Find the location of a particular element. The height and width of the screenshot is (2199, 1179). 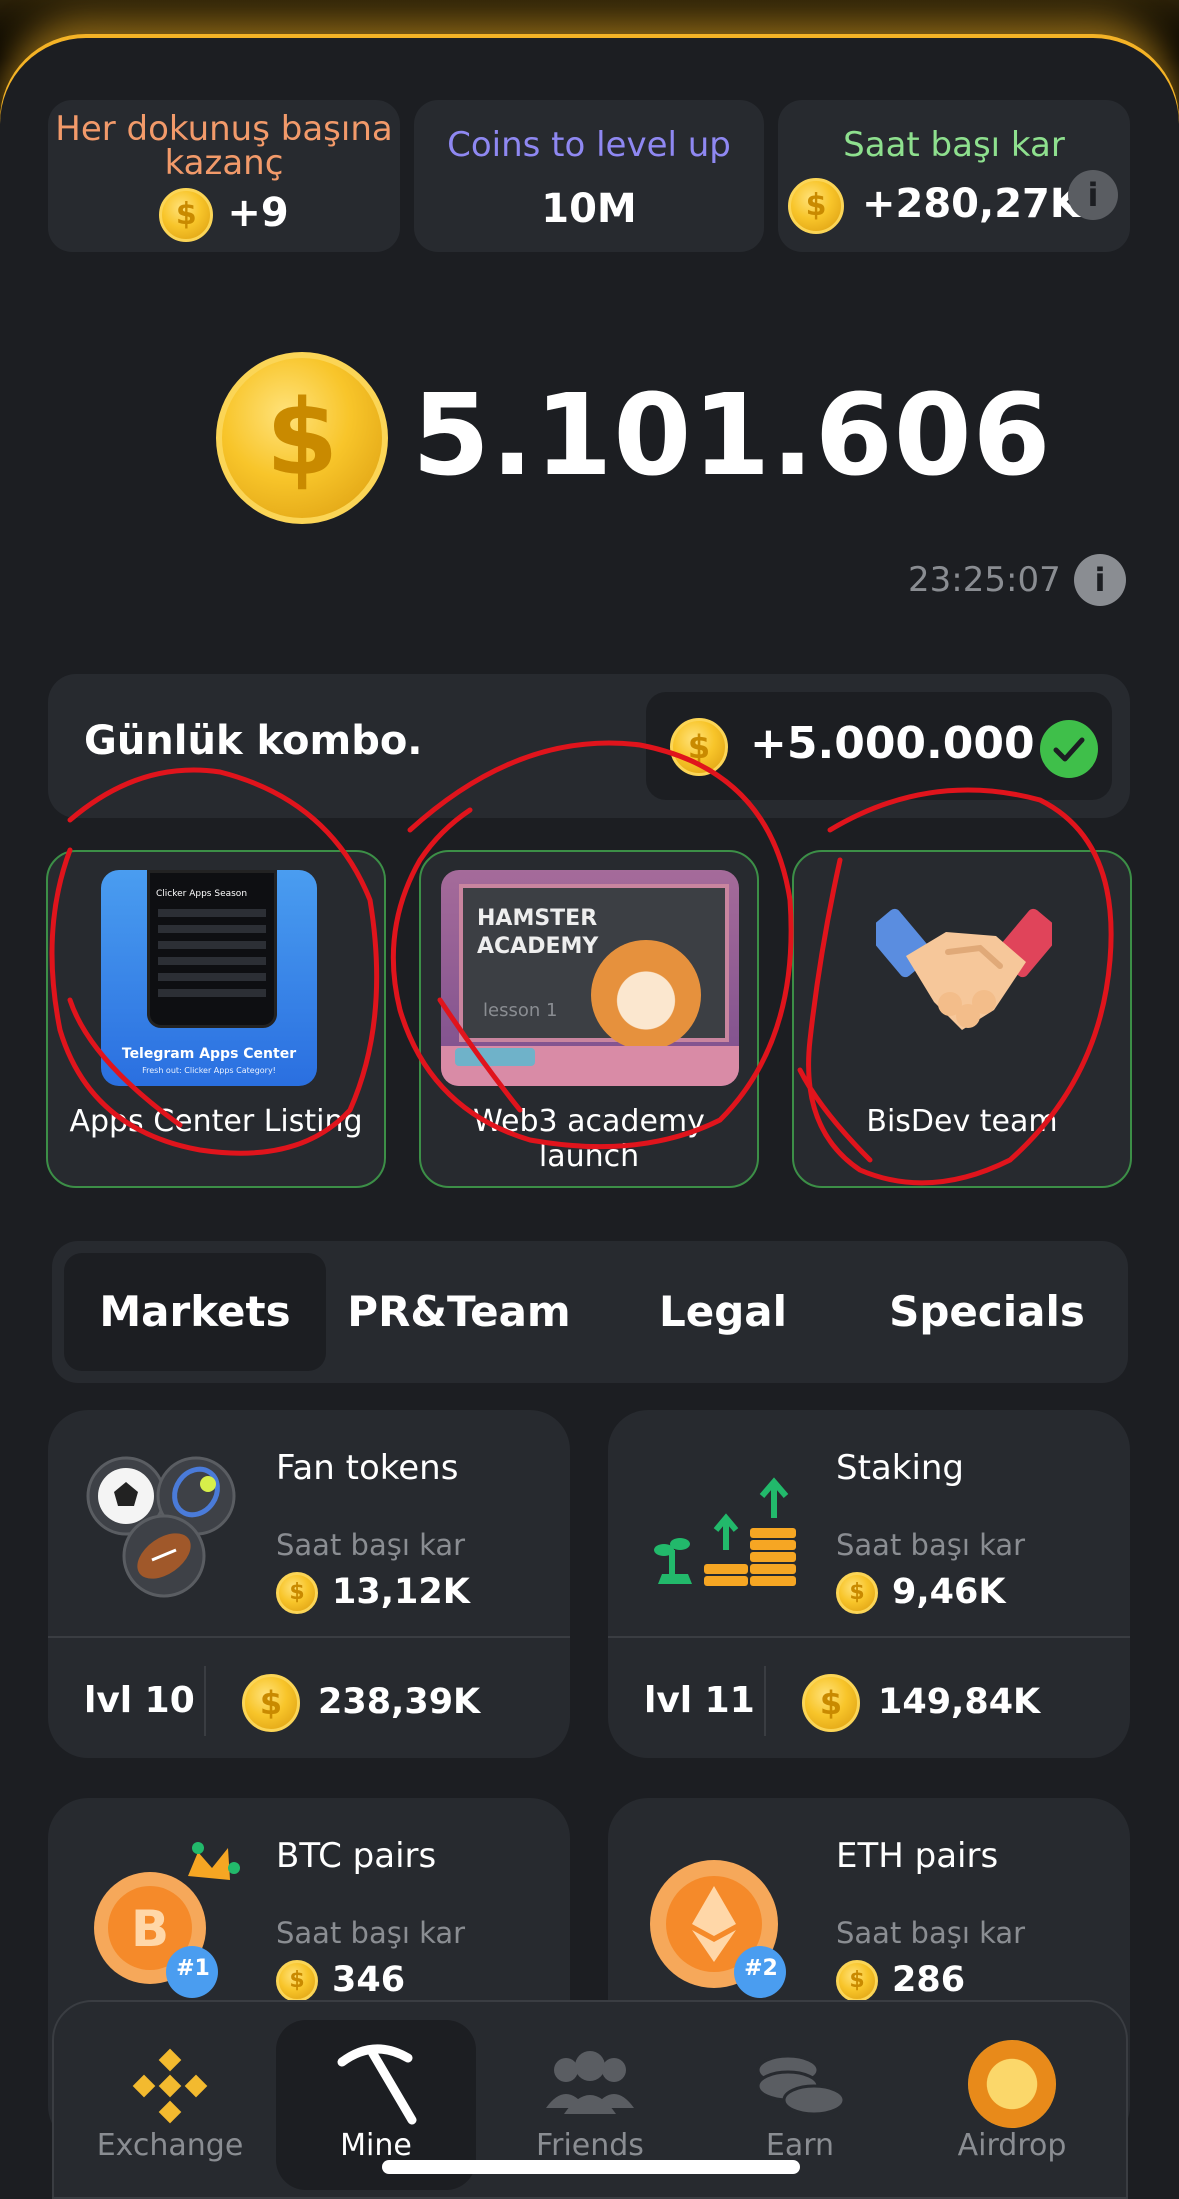

market-card-title: Staking is located at coordinates (900, 1468).